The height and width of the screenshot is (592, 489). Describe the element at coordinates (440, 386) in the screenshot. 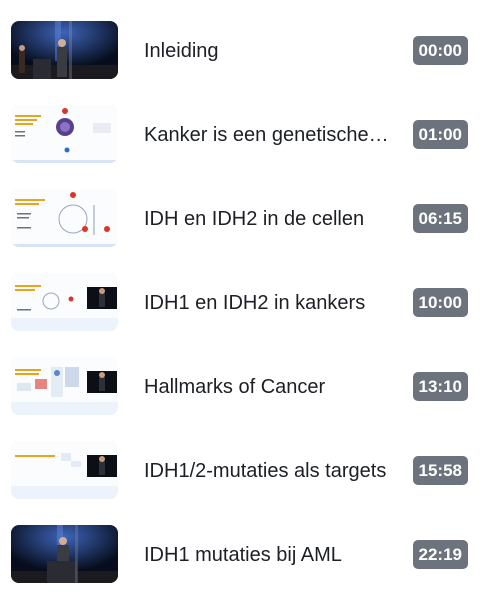

I see `chapter-timestamp-badge: 13:10` at that location.